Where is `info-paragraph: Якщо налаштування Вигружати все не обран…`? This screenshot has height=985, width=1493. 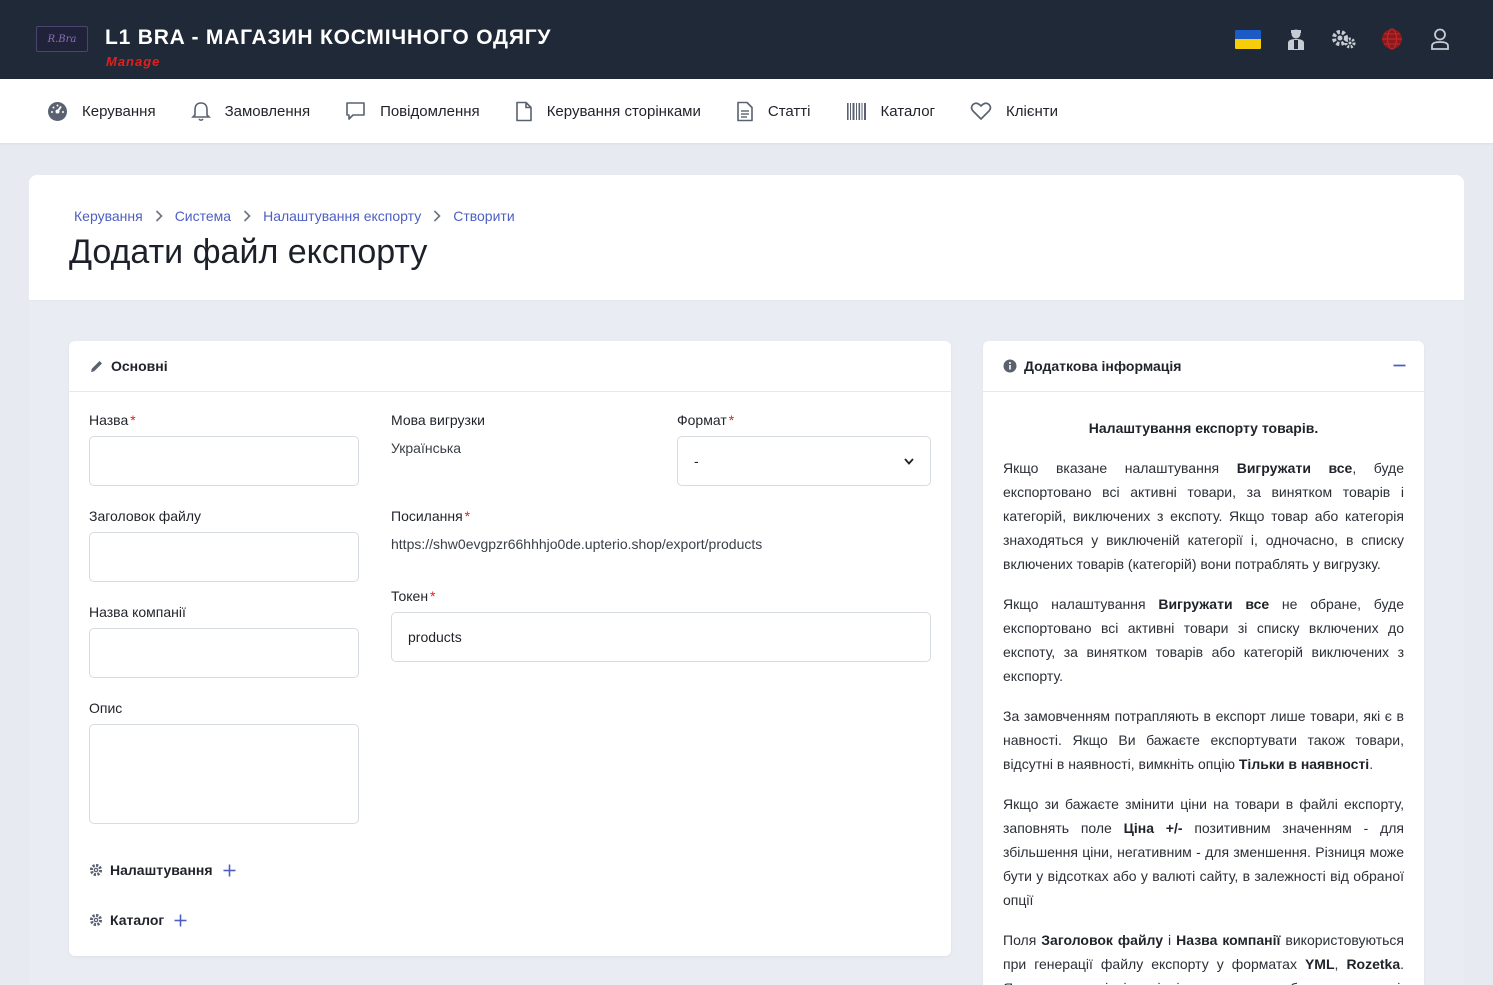 info-paragraph: Якщо налаштування Вигружати все не обран… is located at coordinates (1203, 640).